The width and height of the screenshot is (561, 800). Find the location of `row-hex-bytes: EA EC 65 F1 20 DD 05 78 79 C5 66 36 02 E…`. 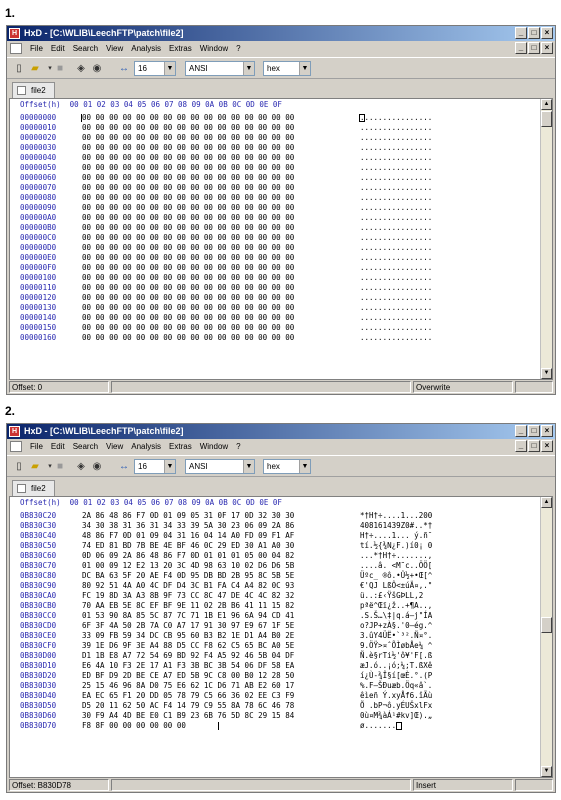

row-hex-bytes: EA EC 65 F1 20 DD 05 78 79 C5 66 36 02 E… is located at coordinates (188, 696).